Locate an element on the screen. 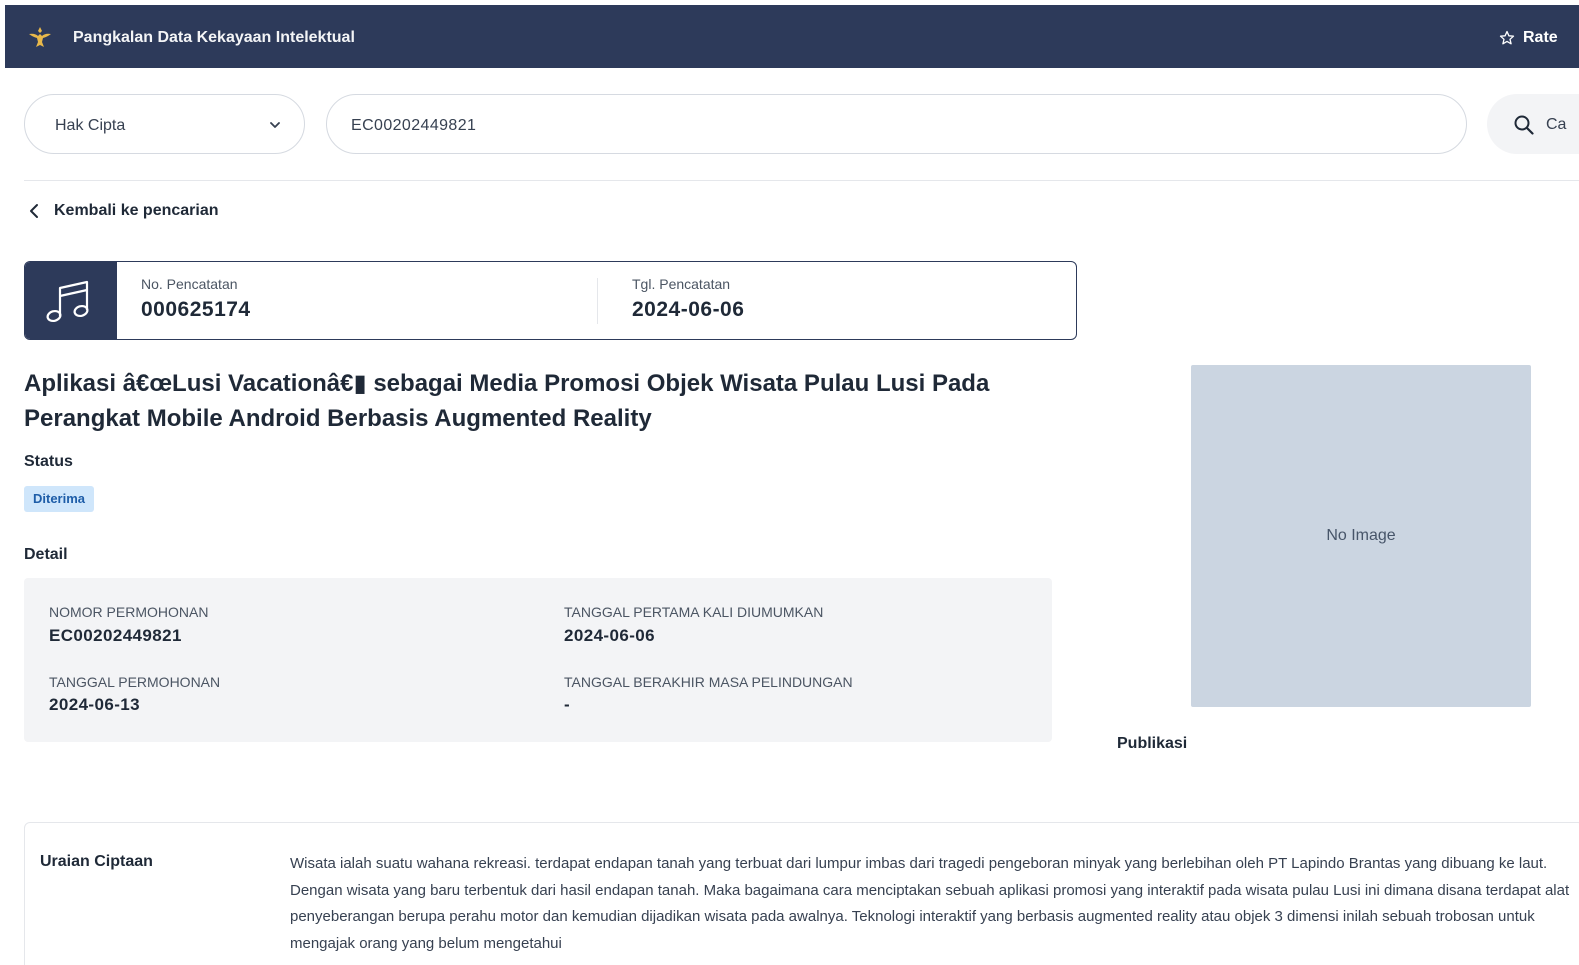 The width and height of the screenshot is (1579, 965). nomor-permohonan-label: NOMOR PERMOHONAN is located at coordinates (129, 612).